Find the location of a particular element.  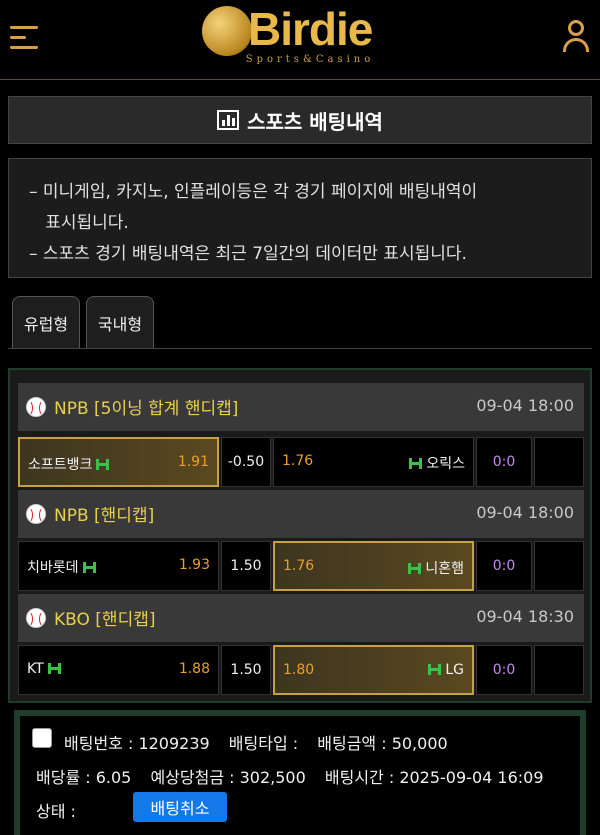

match-header: NPB [핸디캡] 09-04 18:00 is located at coordinates (301, 514).